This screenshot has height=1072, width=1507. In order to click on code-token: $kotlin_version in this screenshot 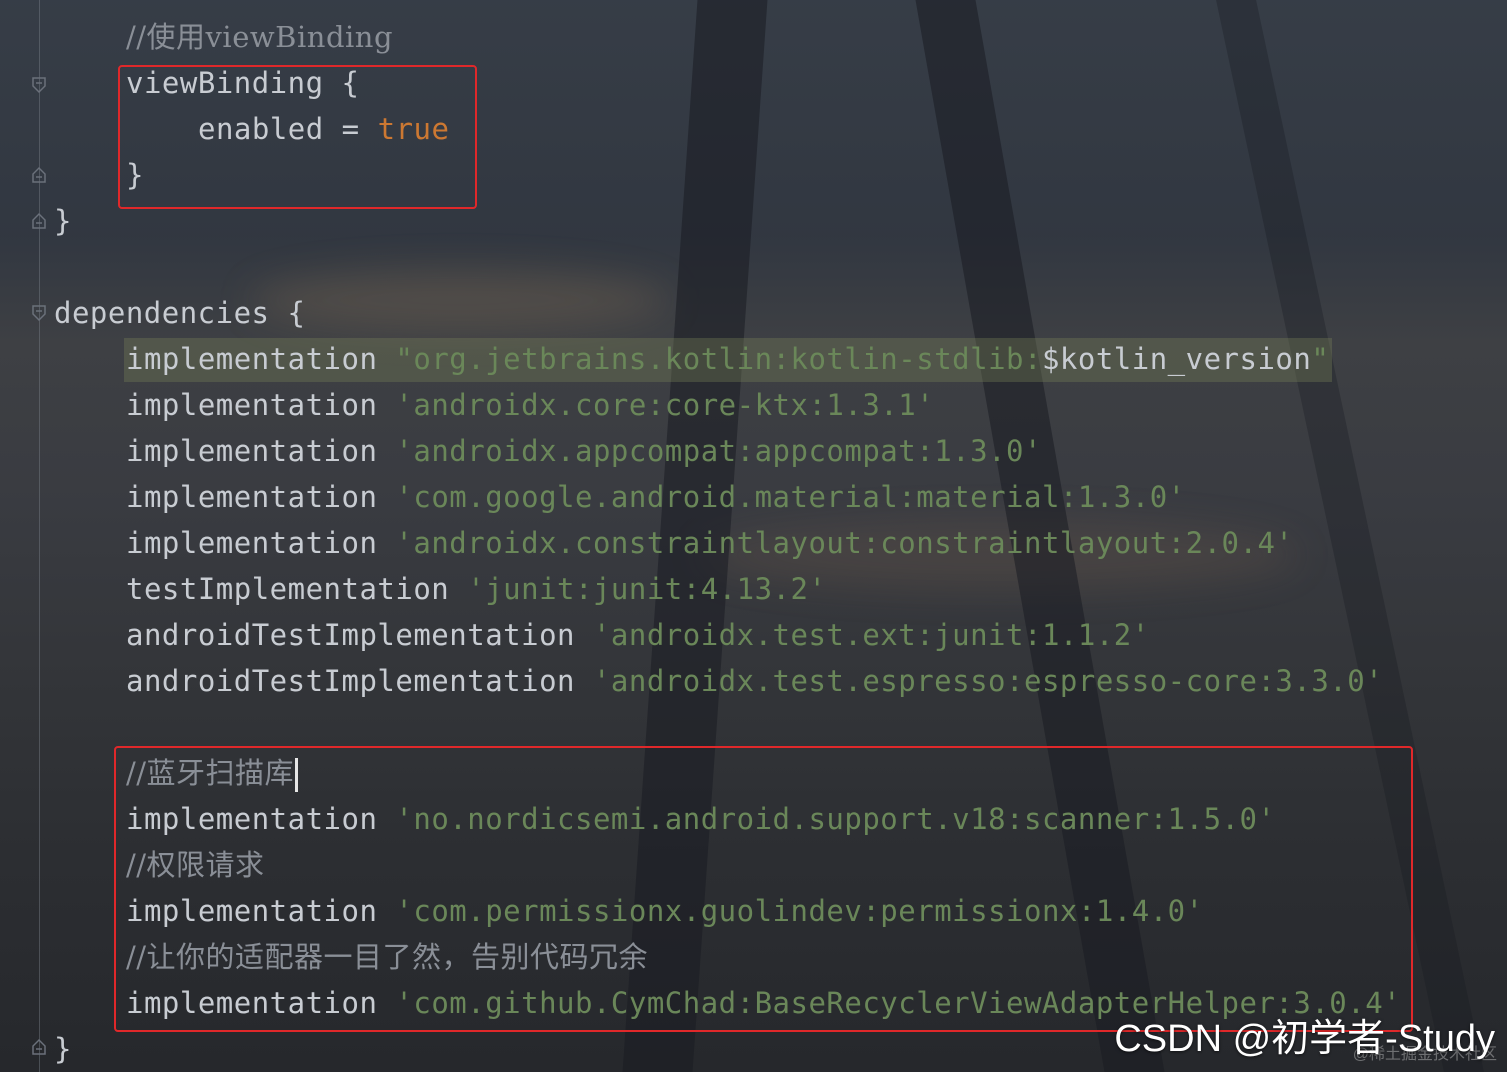, I will do `click(1176, 359)`.